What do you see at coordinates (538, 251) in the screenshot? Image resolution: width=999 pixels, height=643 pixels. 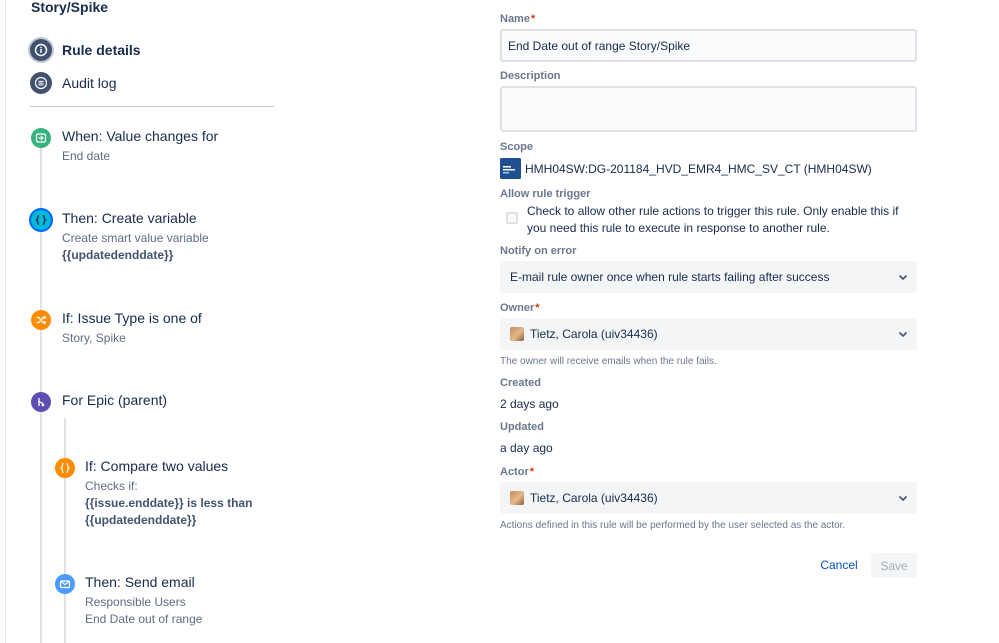 I see `notify-label: Notify on error` at bounding box center [538, 251].